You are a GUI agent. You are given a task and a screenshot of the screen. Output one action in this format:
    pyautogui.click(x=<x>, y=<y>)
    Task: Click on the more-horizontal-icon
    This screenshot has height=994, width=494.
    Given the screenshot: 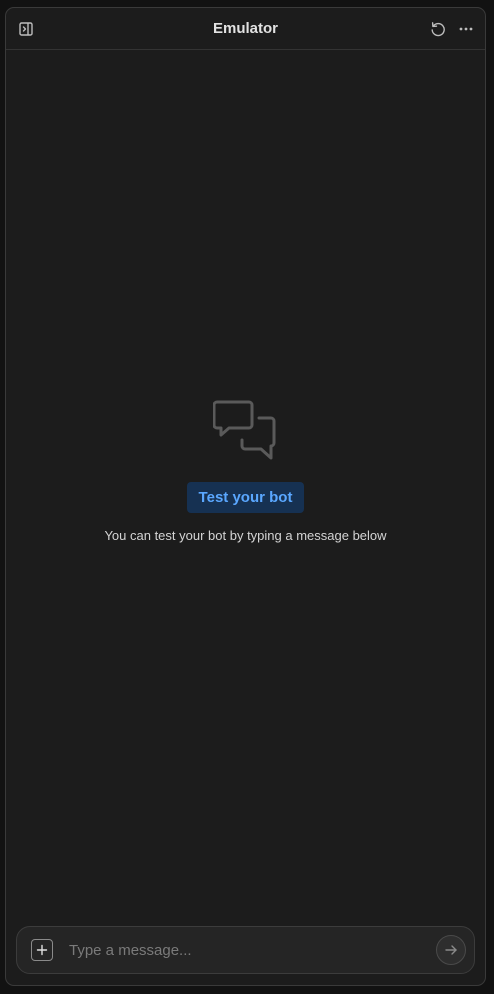 What is the action you would take?
    pyautogui.click(x=466, y=29)
    